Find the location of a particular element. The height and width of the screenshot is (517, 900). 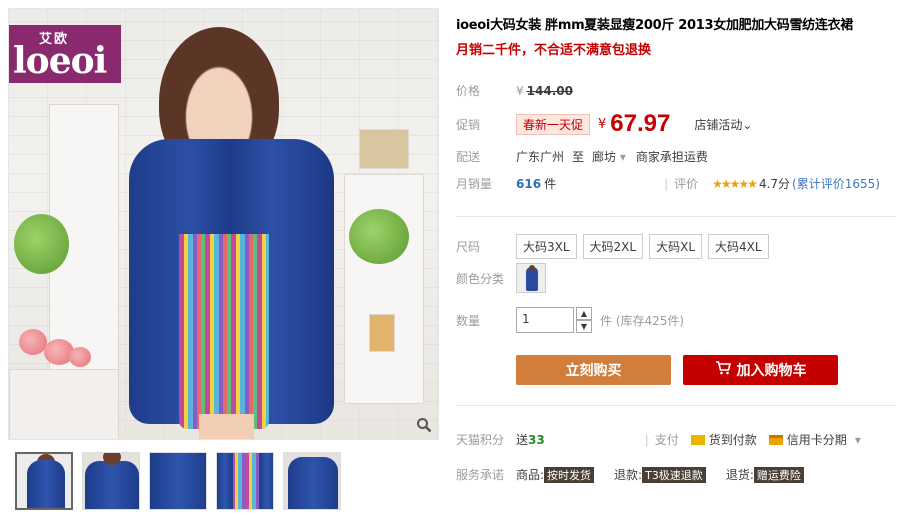

photo-table is located at coordinates (64, 404).